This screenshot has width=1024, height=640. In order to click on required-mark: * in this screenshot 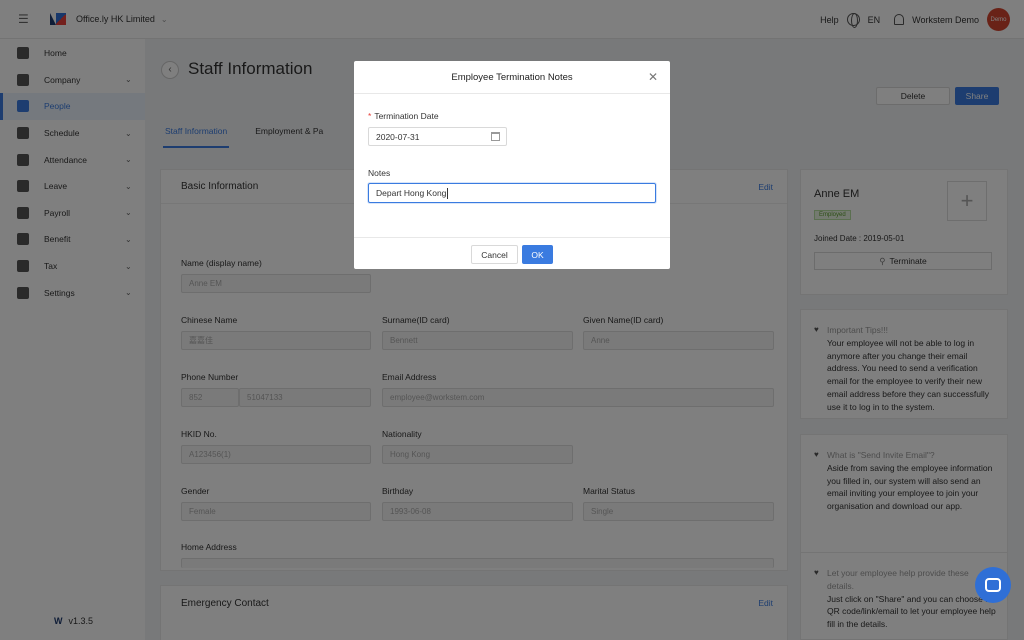, I will do `click(370, 116)`.